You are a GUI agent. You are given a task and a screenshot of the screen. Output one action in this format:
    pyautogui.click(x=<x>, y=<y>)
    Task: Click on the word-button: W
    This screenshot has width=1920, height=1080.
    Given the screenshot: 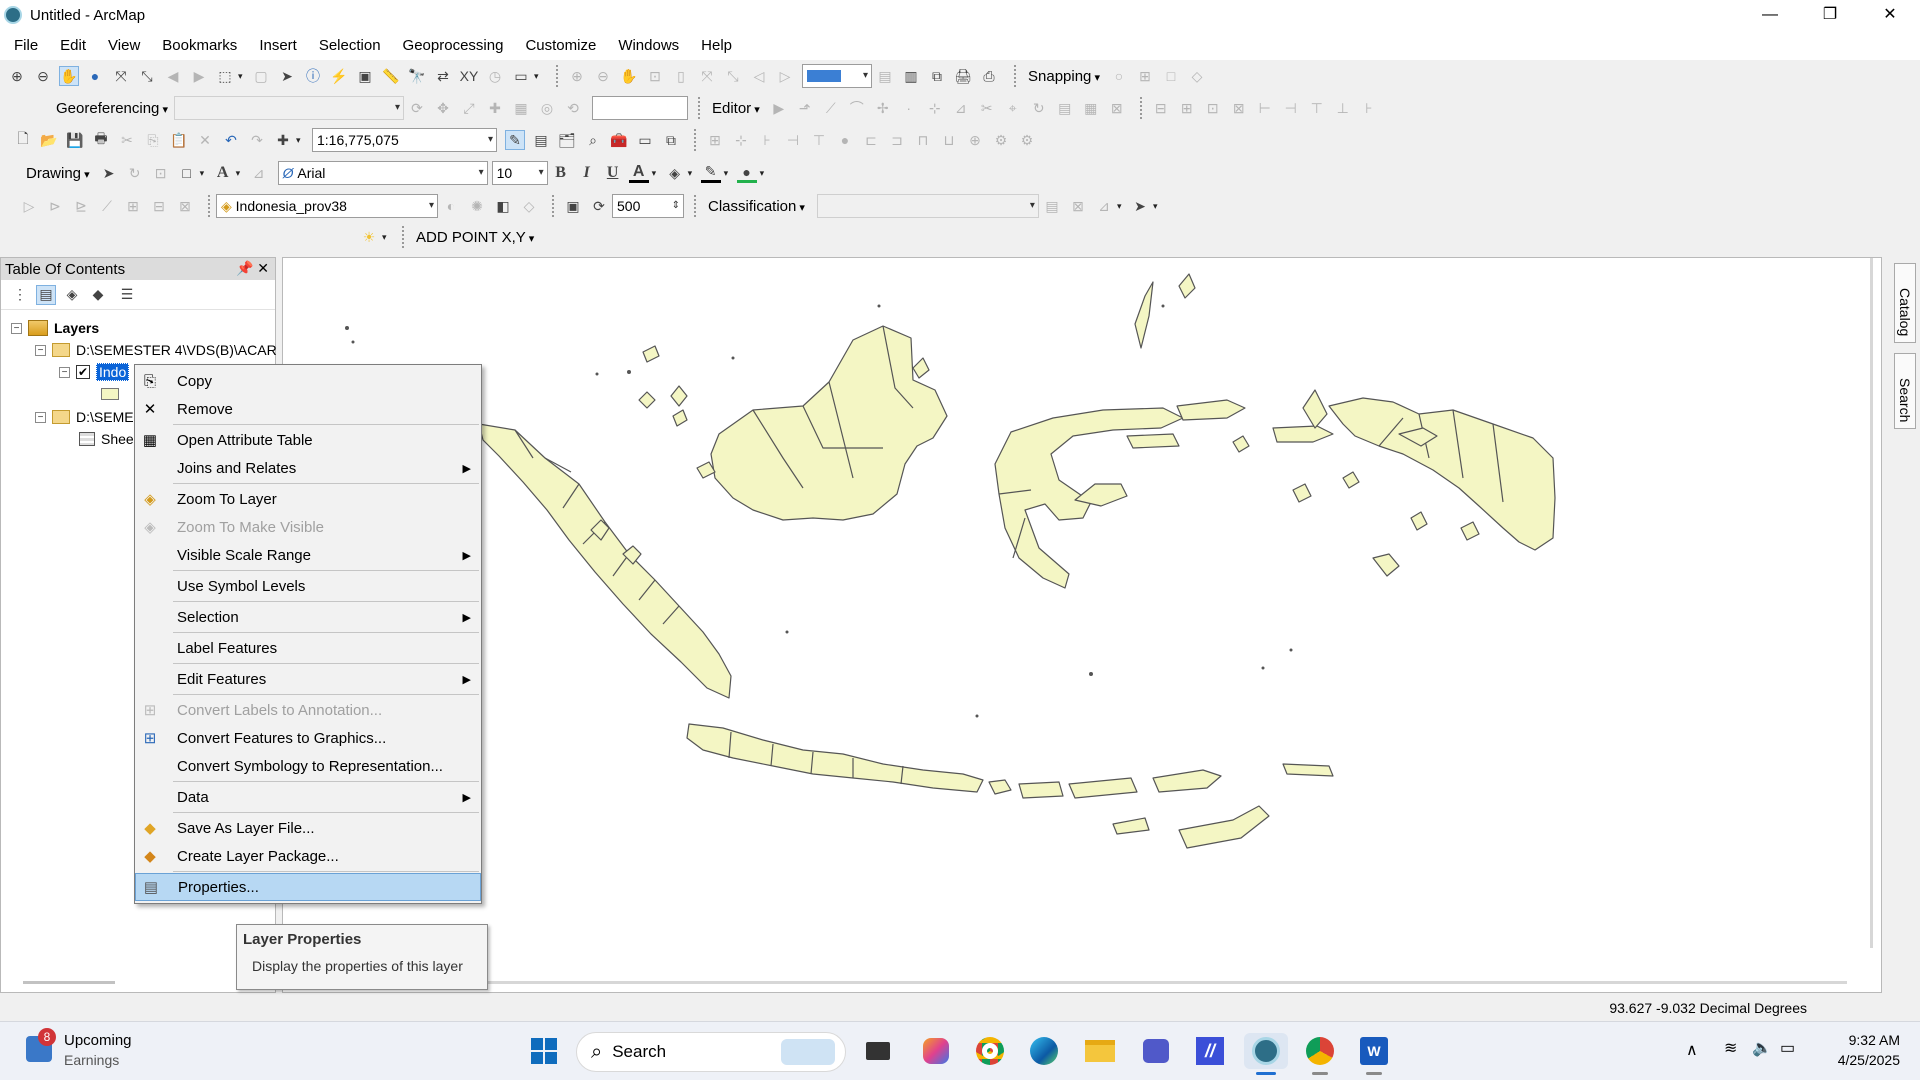 What is the action you would take?
    pyautogui.click(x=1374, y=1054)
    